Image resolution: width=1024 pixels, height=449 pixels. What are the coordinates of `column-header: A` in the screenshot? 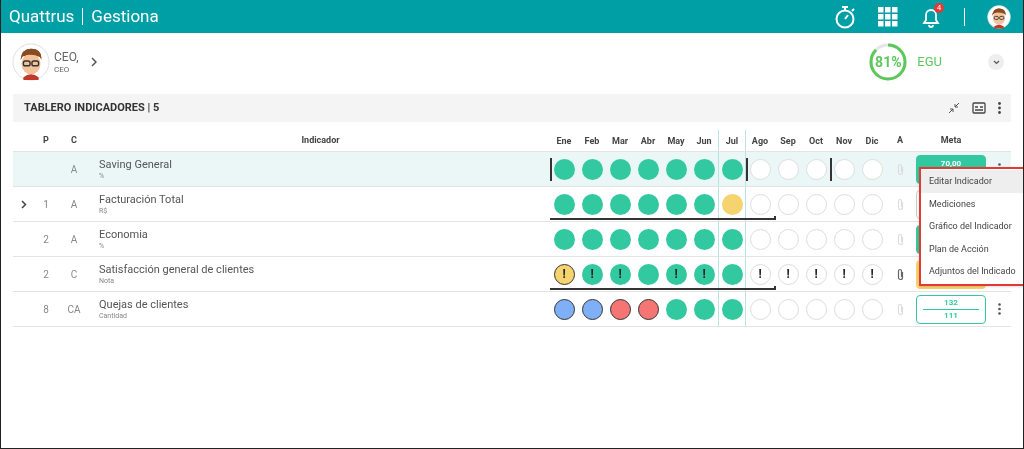 It's located at (899, 140).